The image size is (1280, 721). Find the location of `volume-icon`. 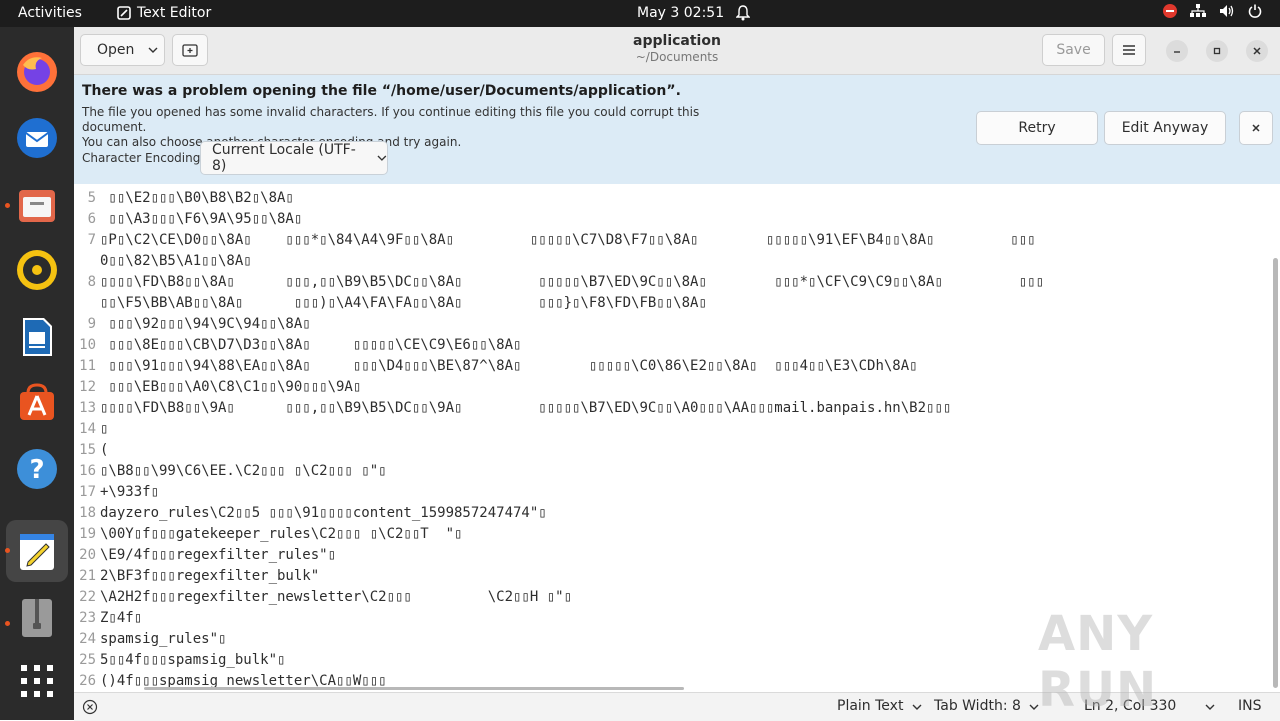

volume-icon is located at coordinates (1227, 11).